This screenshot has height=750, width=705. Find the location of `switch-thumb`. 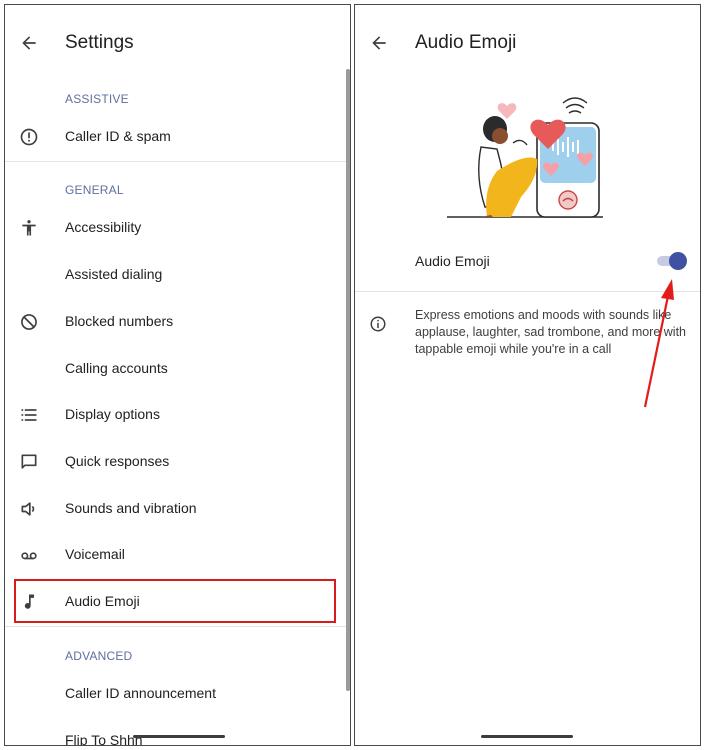

switch-thumb is located at coordinates (678, 261).